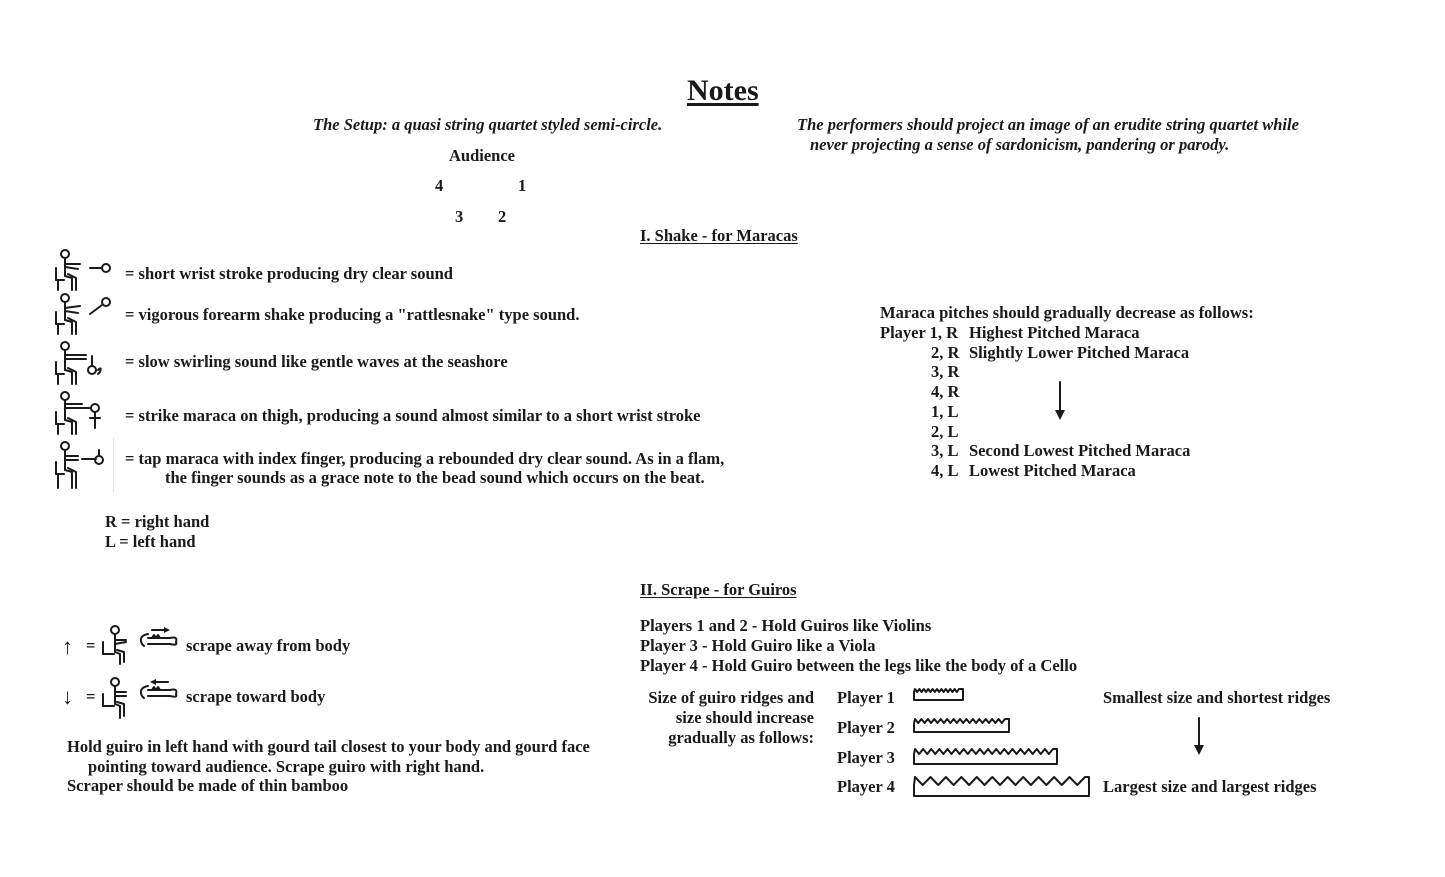  I want to click on guiro-ridge-player-3-icon, so click(985, 756).